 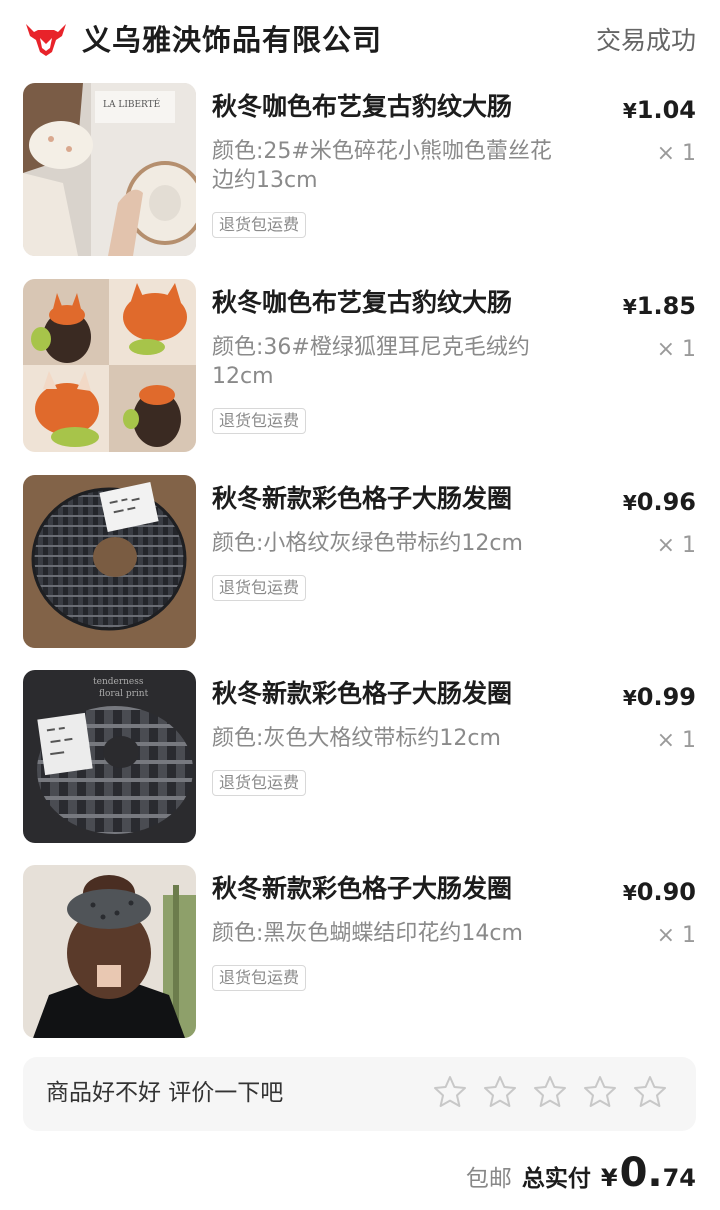 I want to click on item-price: ¥1.85, so click(x=659, y=307).